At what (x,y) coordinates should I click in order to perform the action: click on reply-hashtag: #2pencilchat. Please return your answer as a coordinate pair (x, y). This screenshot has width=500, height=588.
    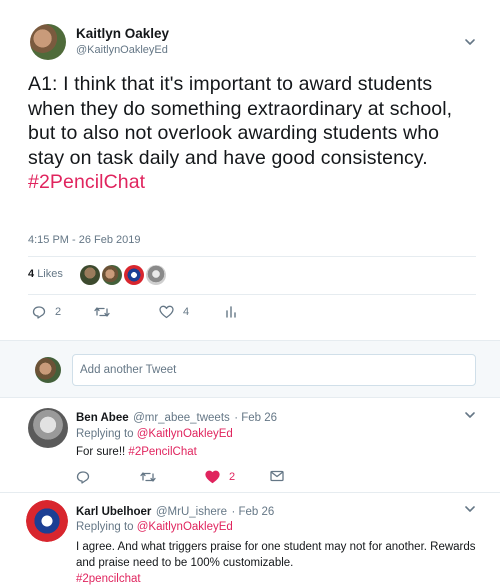
    Looking at the image, I should click on (108, 579).